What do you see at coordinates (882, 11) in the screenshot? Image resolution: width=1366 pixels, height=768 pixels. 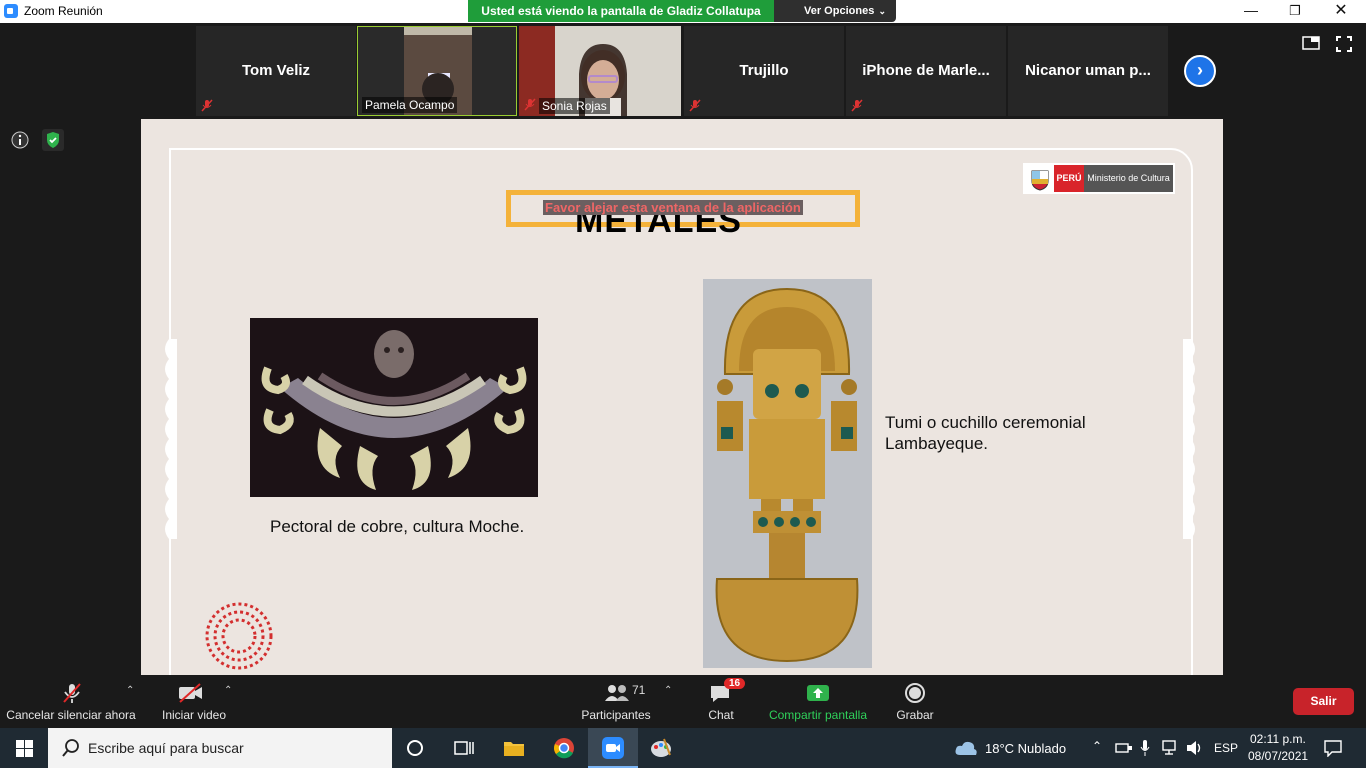 I see `chevron-down-icon: ⌄` at bounding box center [882, 11].